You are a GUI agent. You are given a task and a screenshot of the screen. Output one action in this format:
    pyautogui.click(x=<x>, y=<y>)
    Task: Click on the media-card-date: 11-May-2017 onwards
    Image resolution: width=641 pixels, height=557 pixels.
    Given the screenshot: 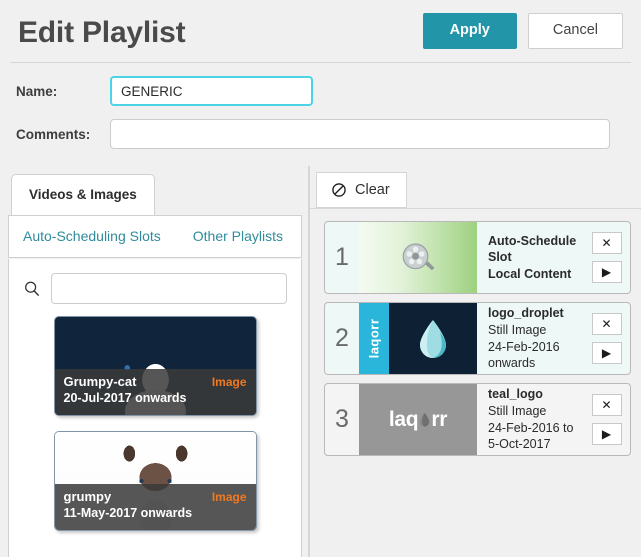 What is the action you would take?
    pyautogui.click(x=128, y=513)
    